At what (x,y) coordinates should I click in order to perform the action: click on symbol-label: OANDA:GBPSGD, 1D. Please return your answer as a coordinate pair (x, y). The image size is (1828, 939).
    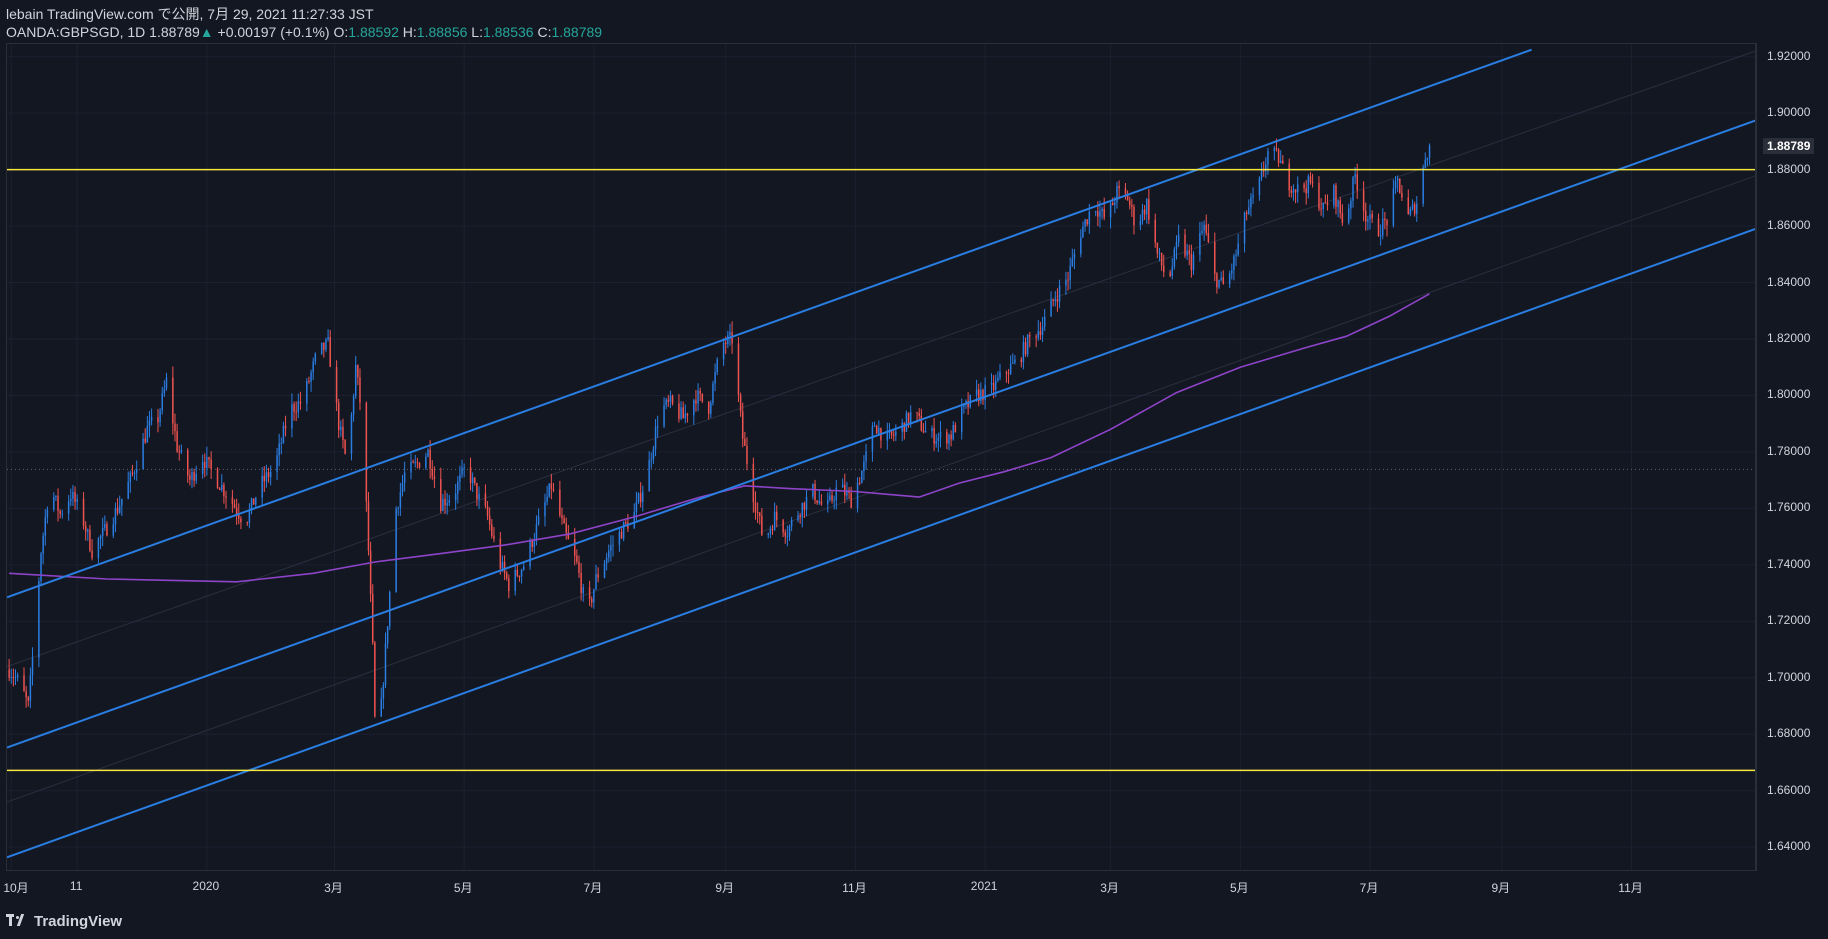
    Looking at the image, I should click on (75, 32).